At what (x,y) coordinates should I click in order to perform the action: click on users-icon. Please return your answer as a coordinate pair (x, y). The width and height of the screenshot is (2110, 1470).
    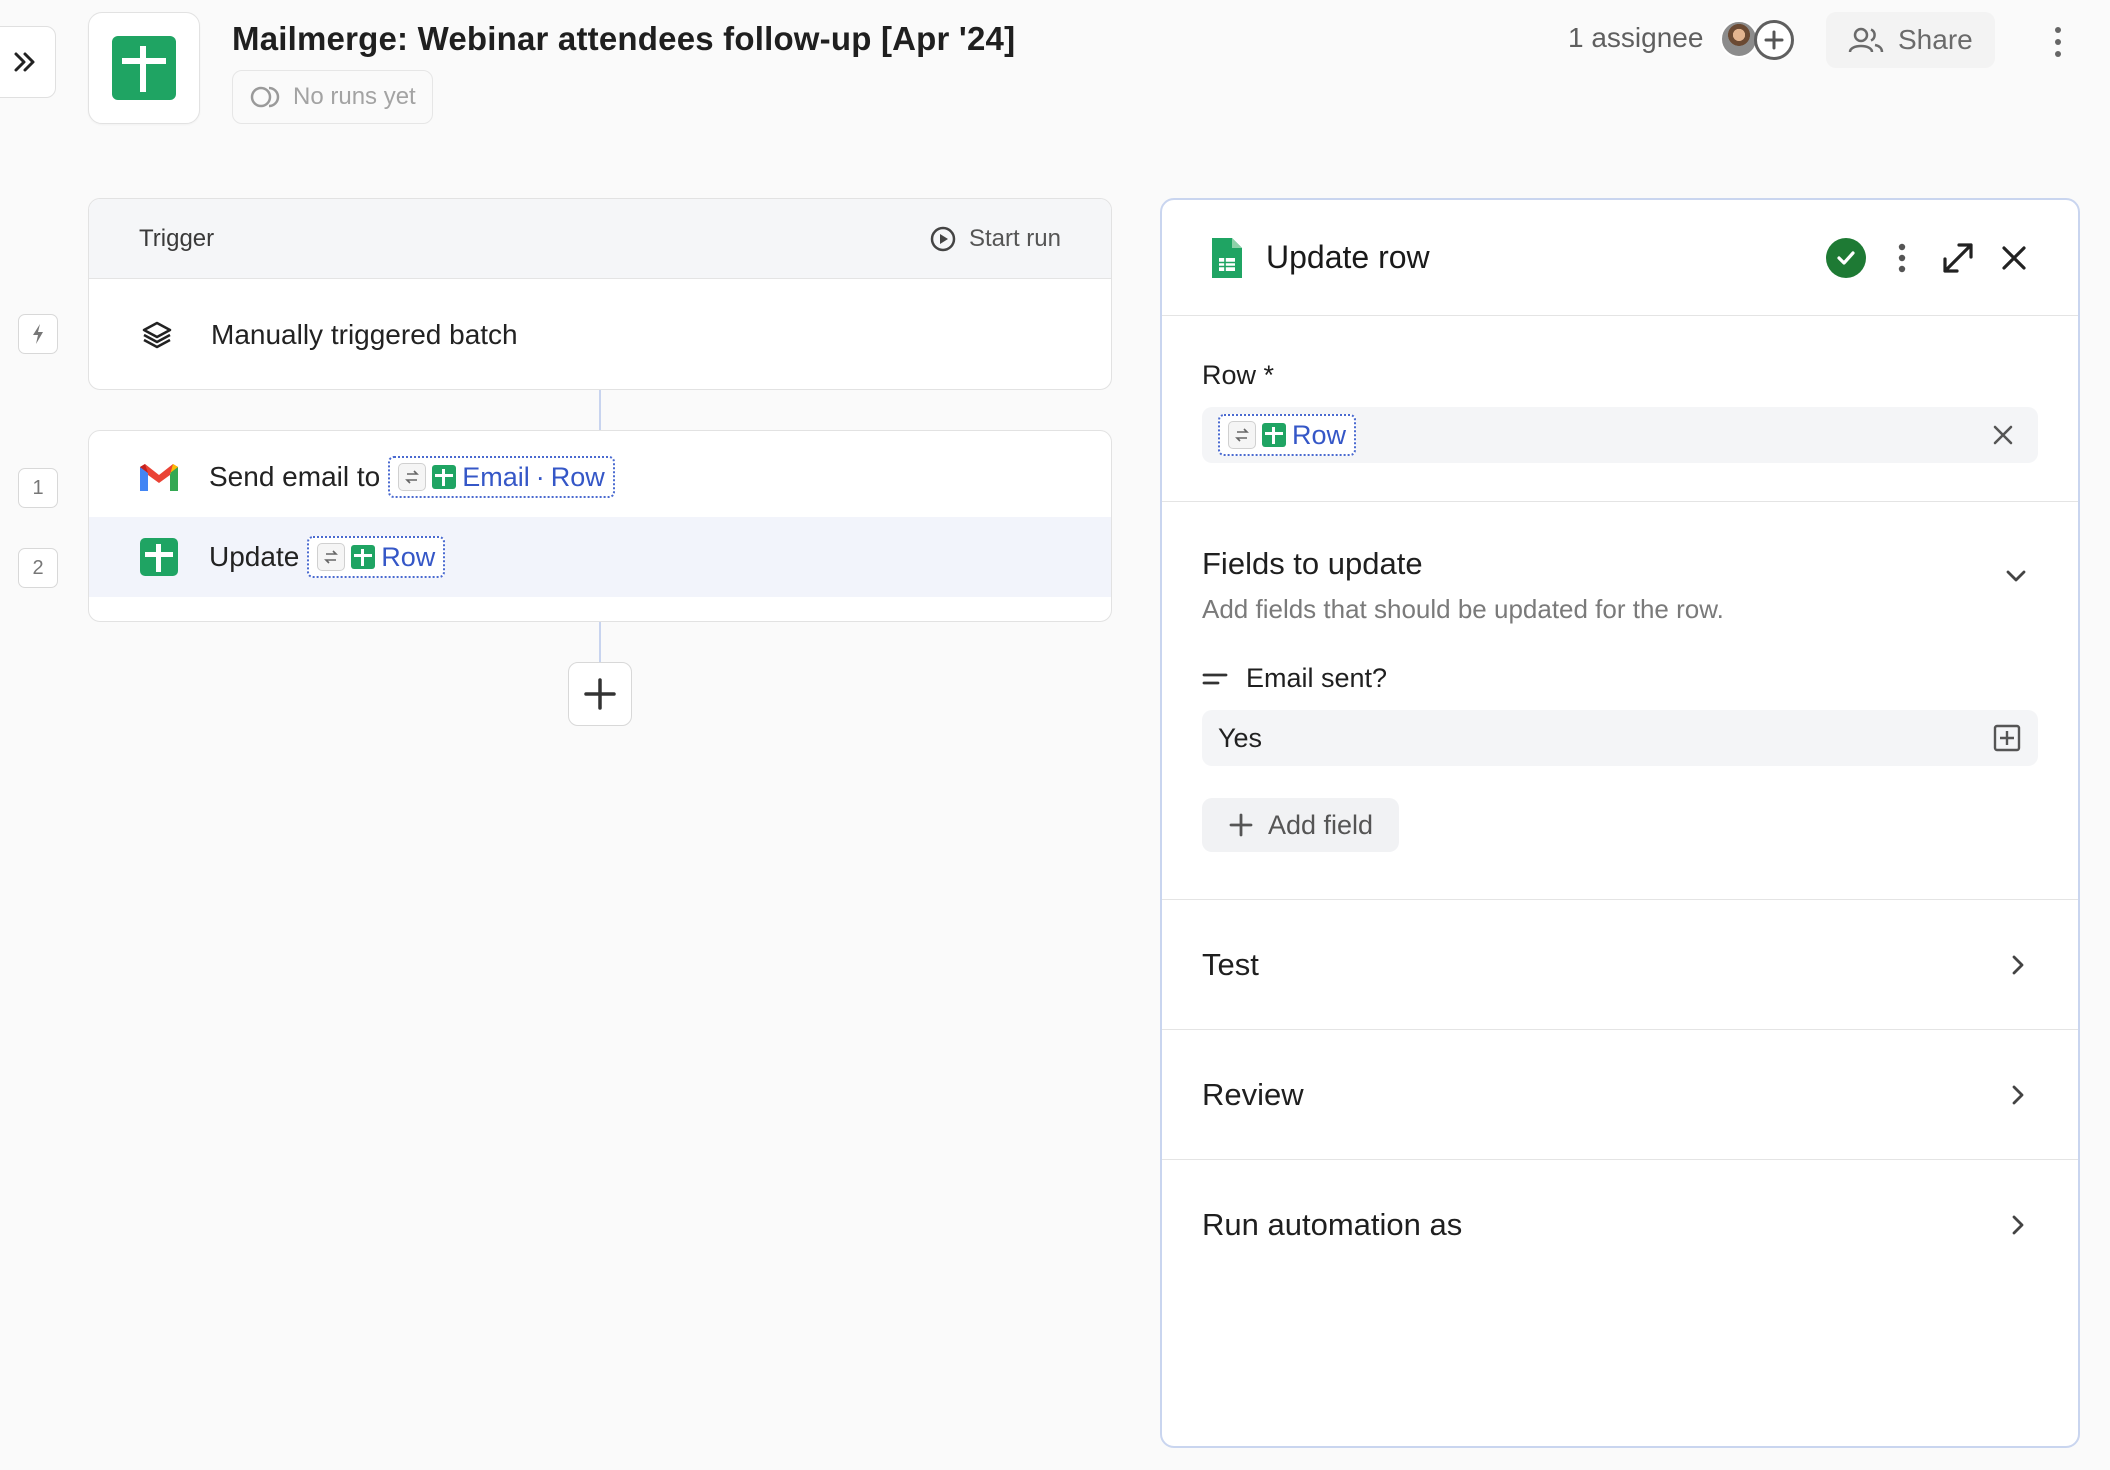
    Looking at the image, I should click on (1866, 40).